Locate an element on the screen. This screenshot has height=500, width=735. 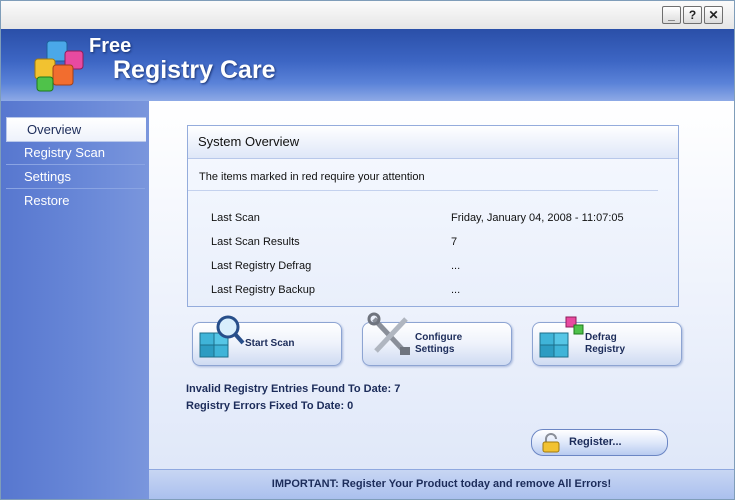
configure-settings-label: Configure Settings is located at coordinates (439, 343).